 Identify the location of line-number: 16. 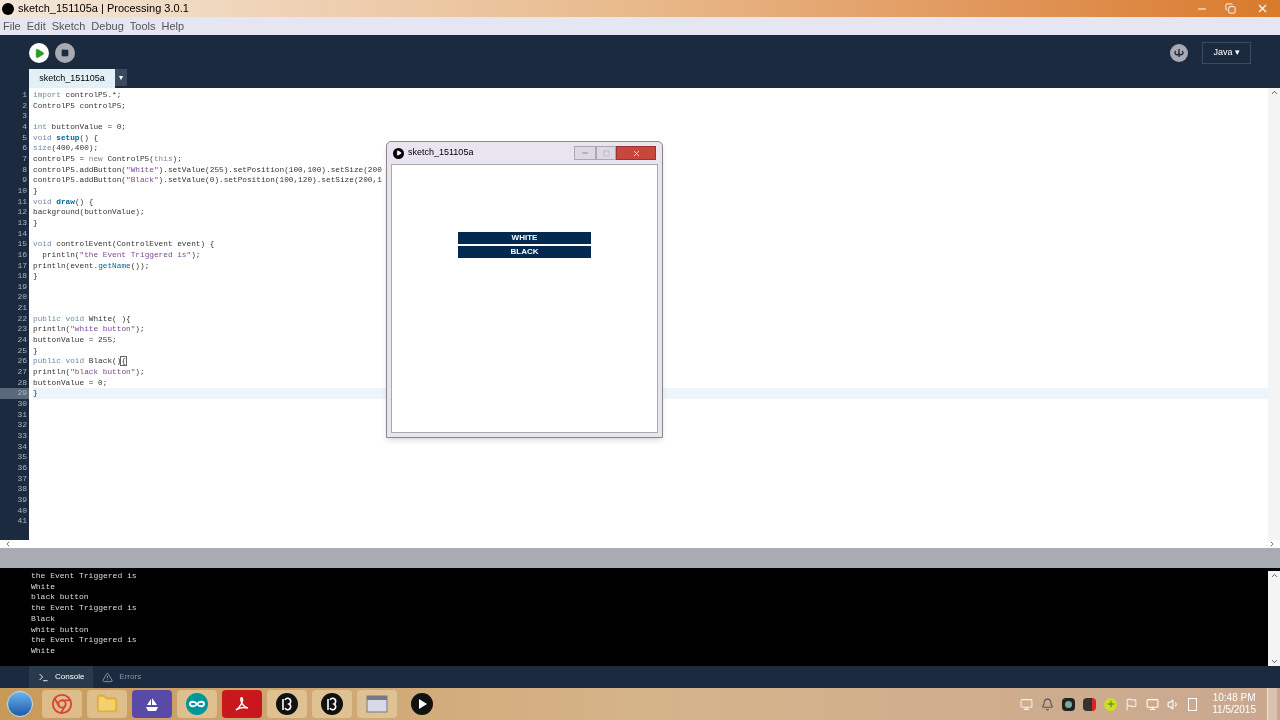
(22, 255).